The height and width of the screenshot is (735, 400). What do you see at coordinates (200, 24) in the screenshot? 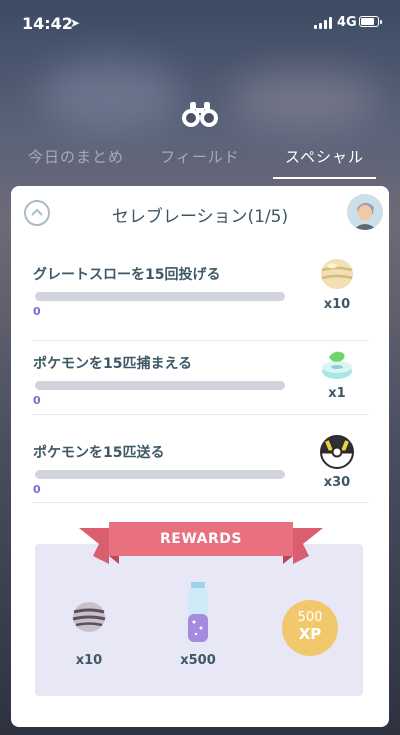
I see `status-bar: 14:42 ➤ 4G` at bounding box center [200, 24].